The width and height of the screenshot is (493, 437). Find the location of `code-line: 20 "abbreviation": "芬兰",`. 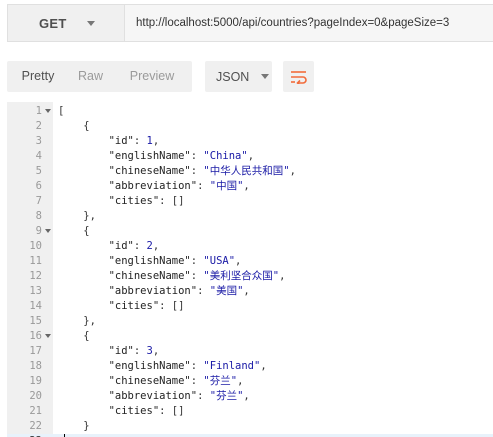

code-line: 20 "abbreviation": "芬兰", is located at coordinates (250, 396).